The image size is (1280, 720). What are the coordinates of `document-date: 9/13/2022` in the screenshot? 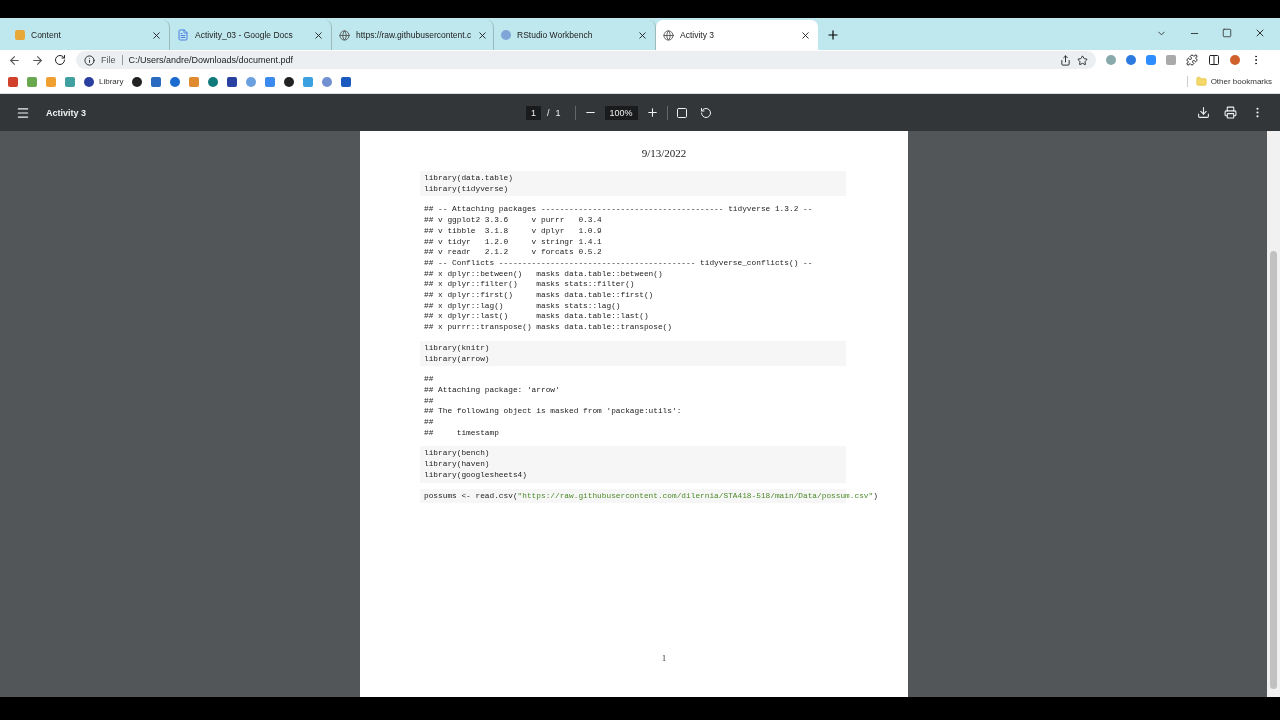 It's located at (664, 153).